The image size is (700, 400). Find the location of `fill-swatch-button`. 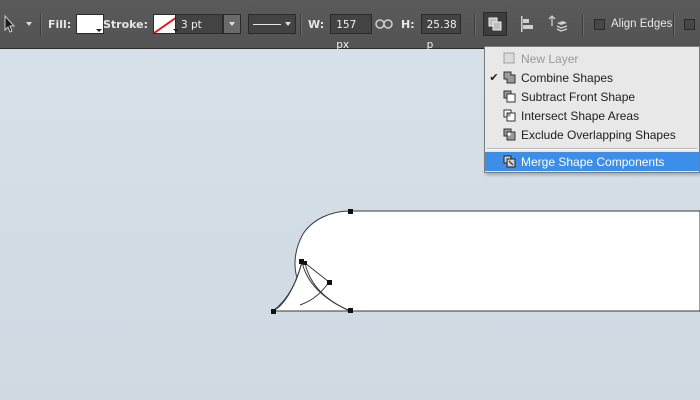

fill-swatch-button is located at coordinates (90, 24).